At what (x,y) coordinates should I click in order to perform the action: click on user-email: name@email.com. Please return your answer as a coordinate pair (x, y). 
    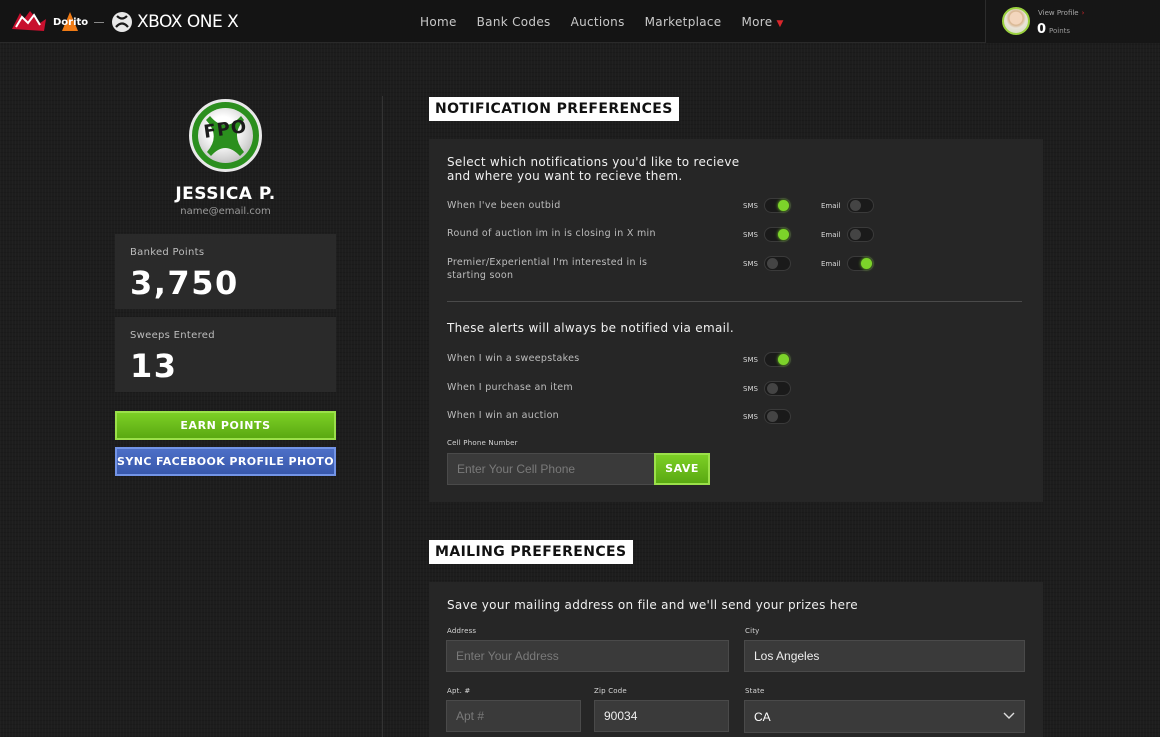
    Looking at the image, I should click on (225, 211).